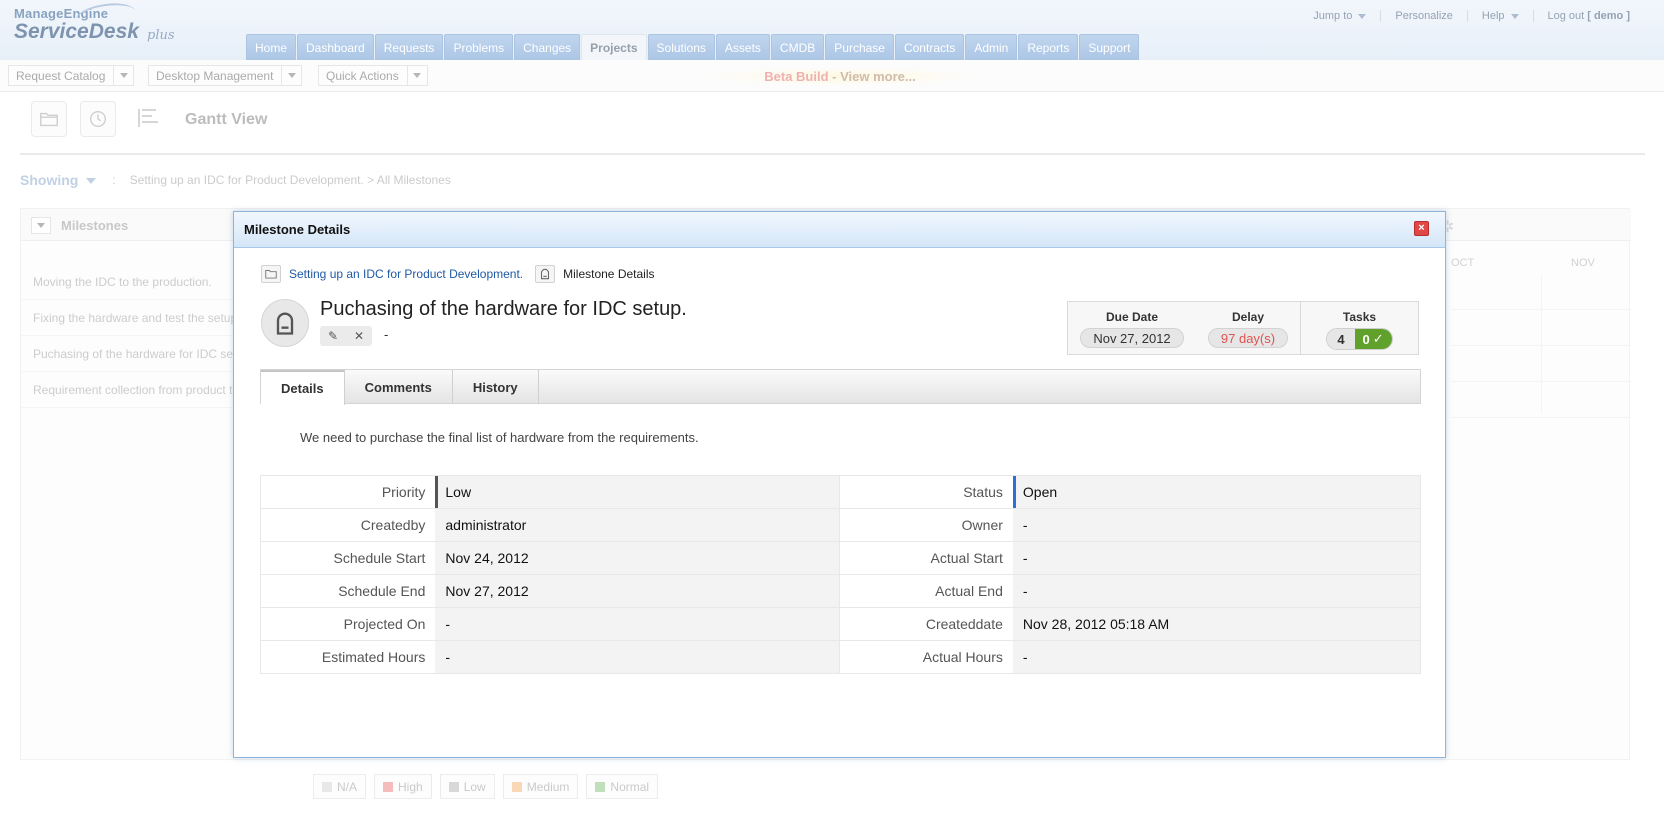 The width and height of the screenshot is (1664, 825). I want to click on field-label: Actual Start, so click(926, 558).